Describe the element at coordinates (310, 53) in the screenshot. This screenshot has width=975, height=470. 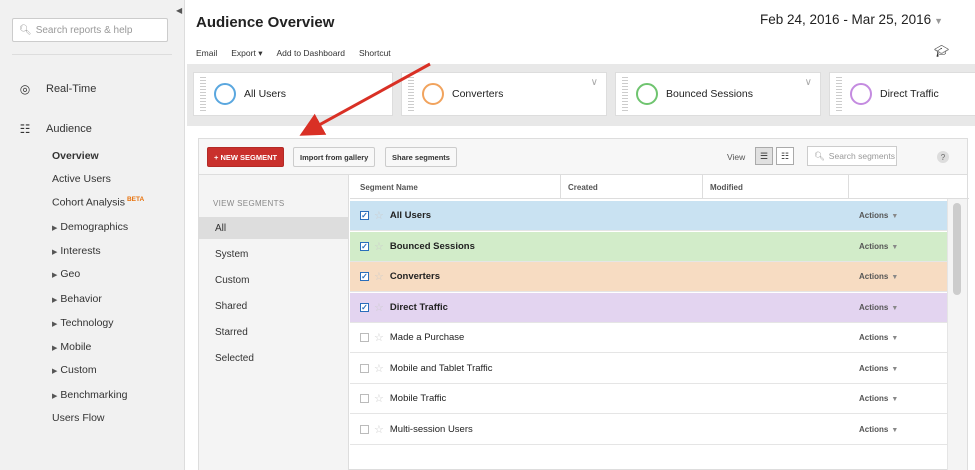
I see `add-to-dashboard-button: Add to Dashboard` at that location.